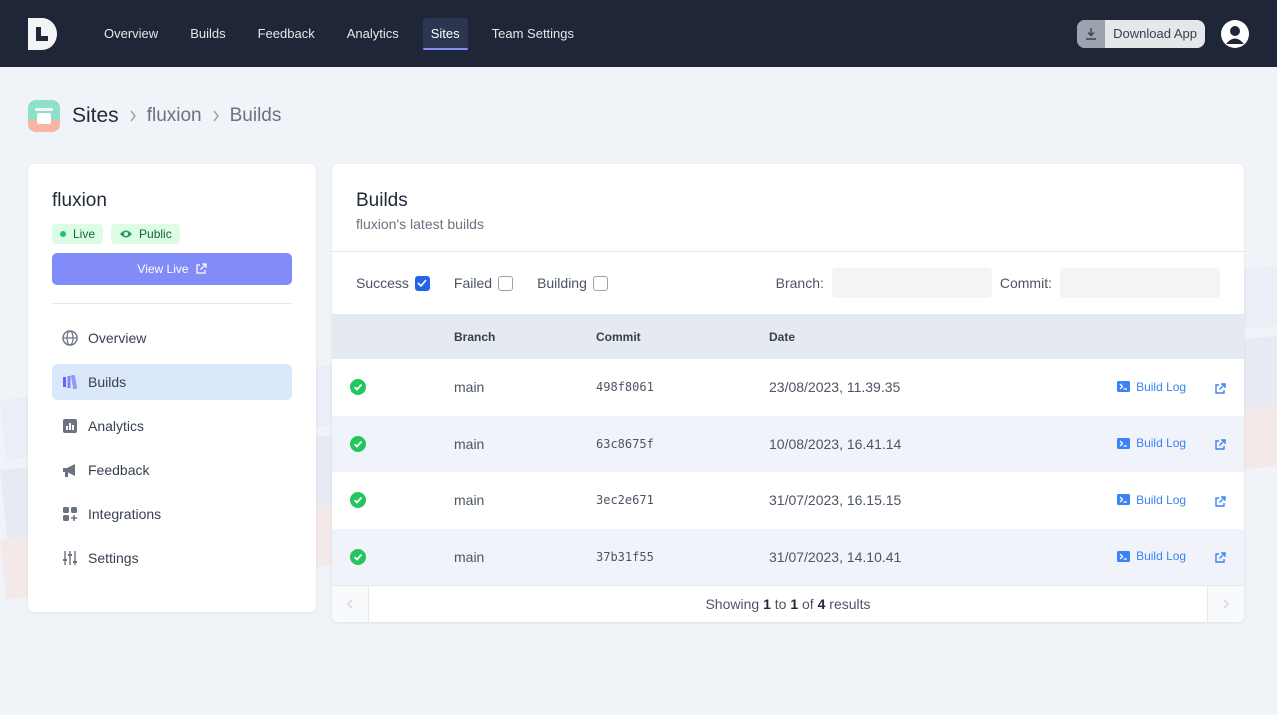  Describe the element at coordinates (116, 426) in the screenshot. I see `sidebar-item-label: Analytics` at that location.